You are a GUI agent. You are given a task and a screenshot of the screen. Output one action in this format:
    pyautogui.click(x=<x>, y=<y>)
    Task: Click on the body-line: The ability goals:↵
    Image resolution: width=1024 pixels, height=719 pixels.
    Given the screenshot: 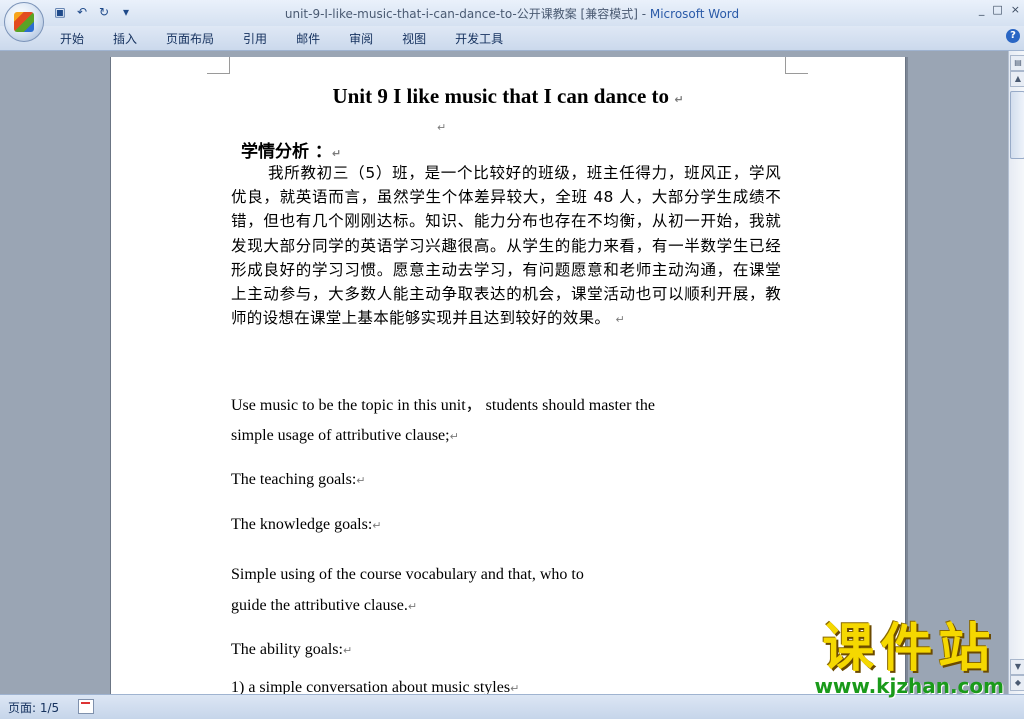 What is the action you would take?
    pyautogui.click(x=291, y=650)
    